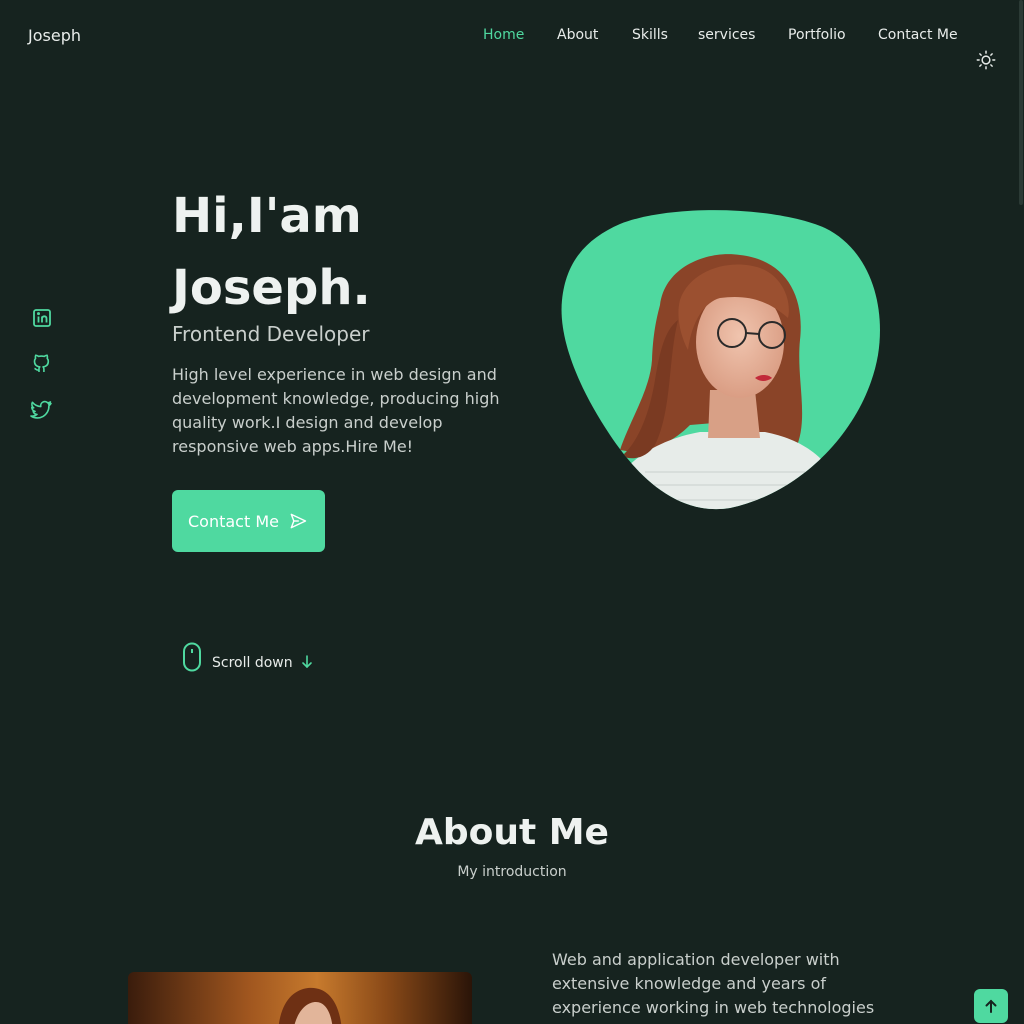  I want to click on site-logo: Joseph, so click(54, 35).